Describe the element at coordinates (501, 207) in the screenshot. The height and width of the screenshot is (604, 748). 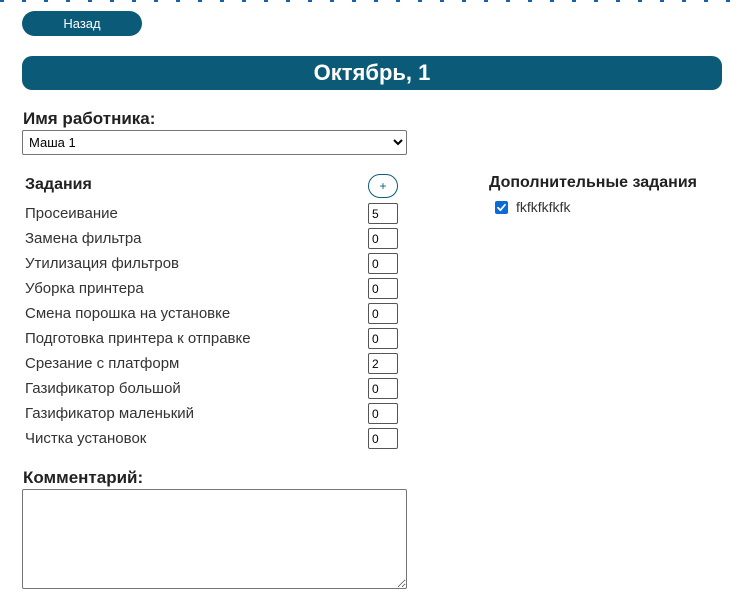
I see `checkbox-checked-icon` at that location.